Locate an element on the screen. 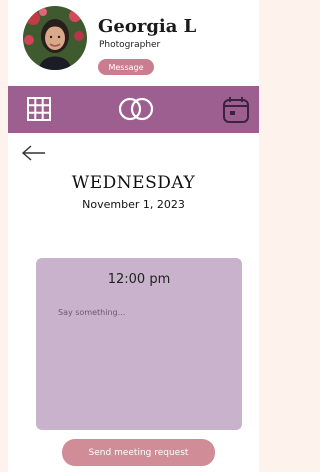 The image size is (320, 472). avatar-image is located at coordinates (55, 38).